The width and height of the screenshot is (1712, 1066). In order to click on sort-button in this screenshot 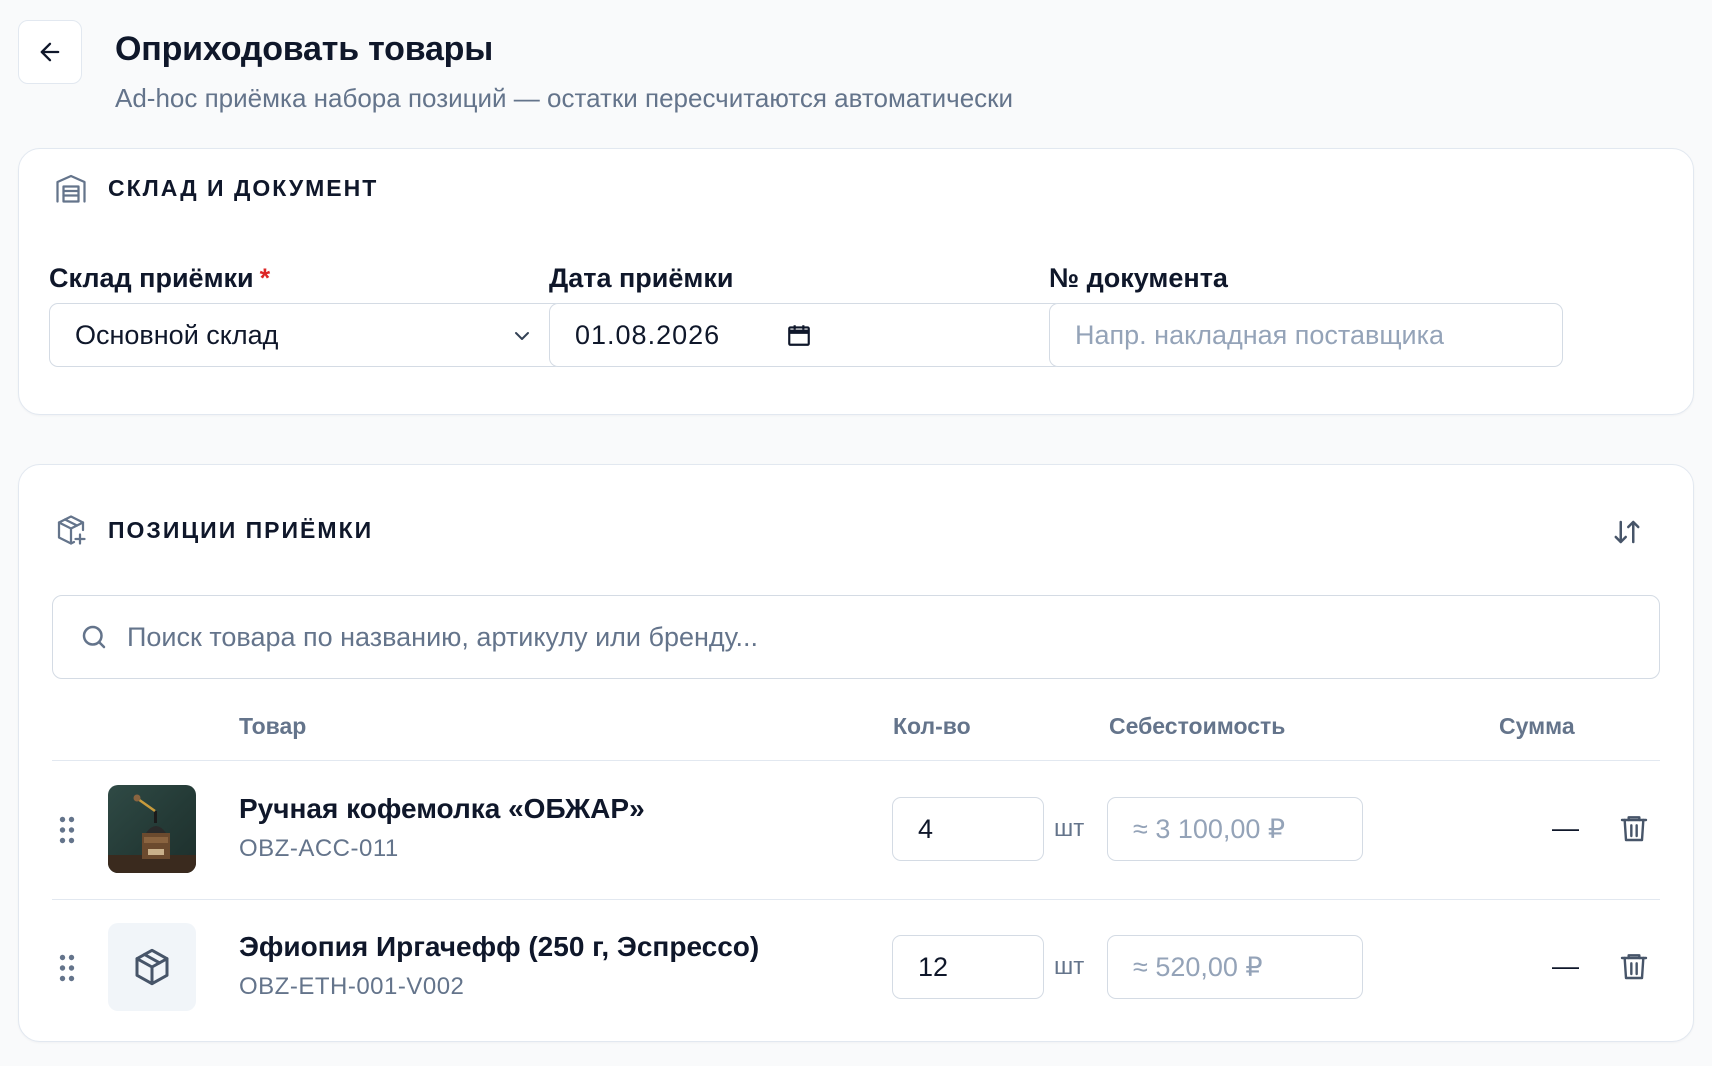, I will do `click(1627, 532)`.